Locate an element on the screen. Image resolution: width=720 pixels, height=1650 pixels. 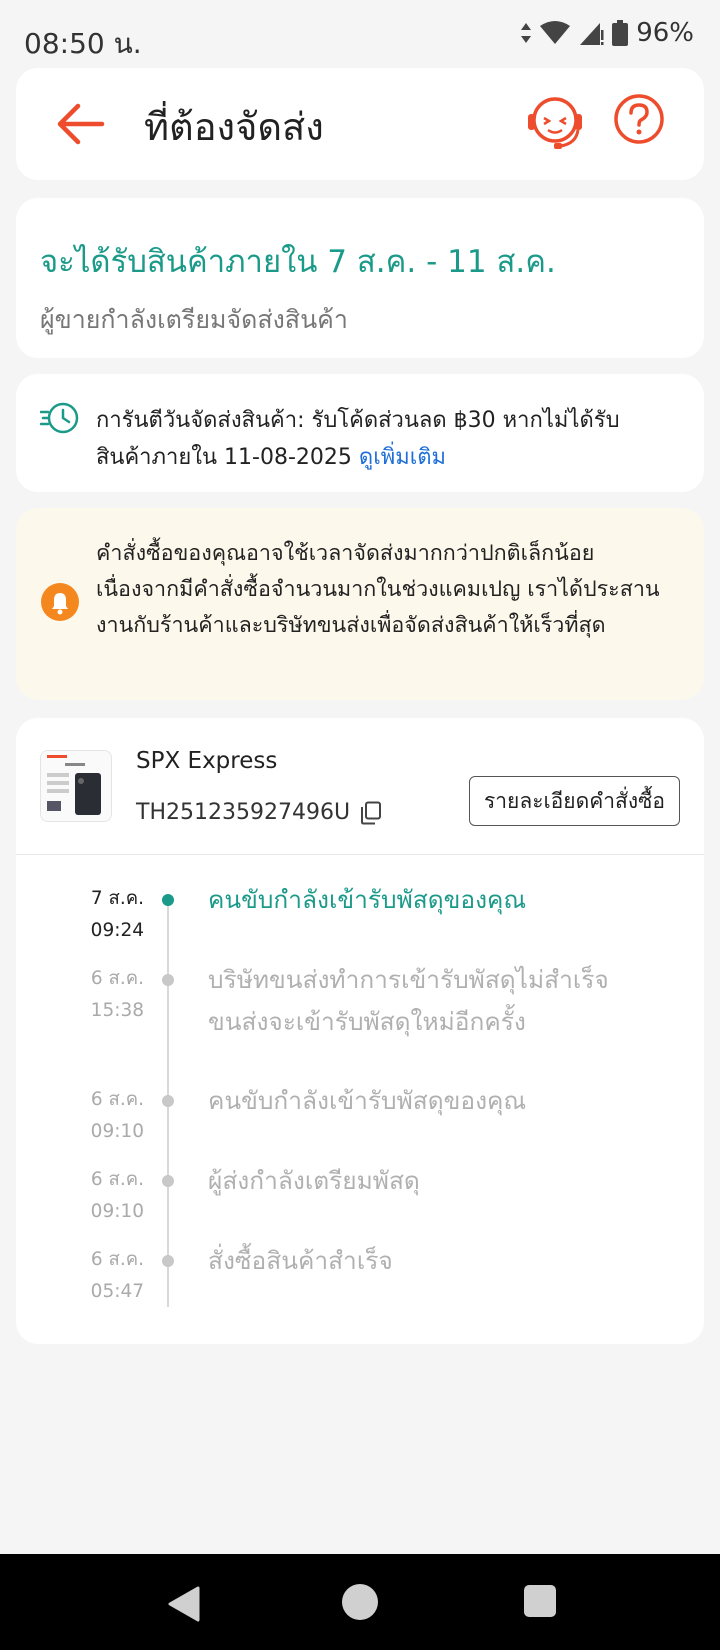
tracking-number-row: TH251235927496U is located at coordinates (259, 812).